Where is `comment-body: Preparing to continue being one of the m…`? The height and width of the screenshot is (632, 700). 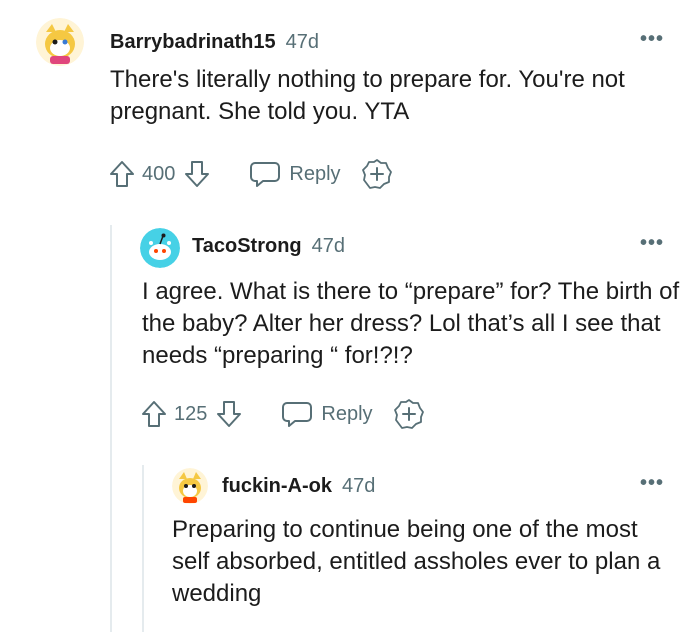 comment-body: Preparing to continue being one of the m… is located at coordinates (416, 561).